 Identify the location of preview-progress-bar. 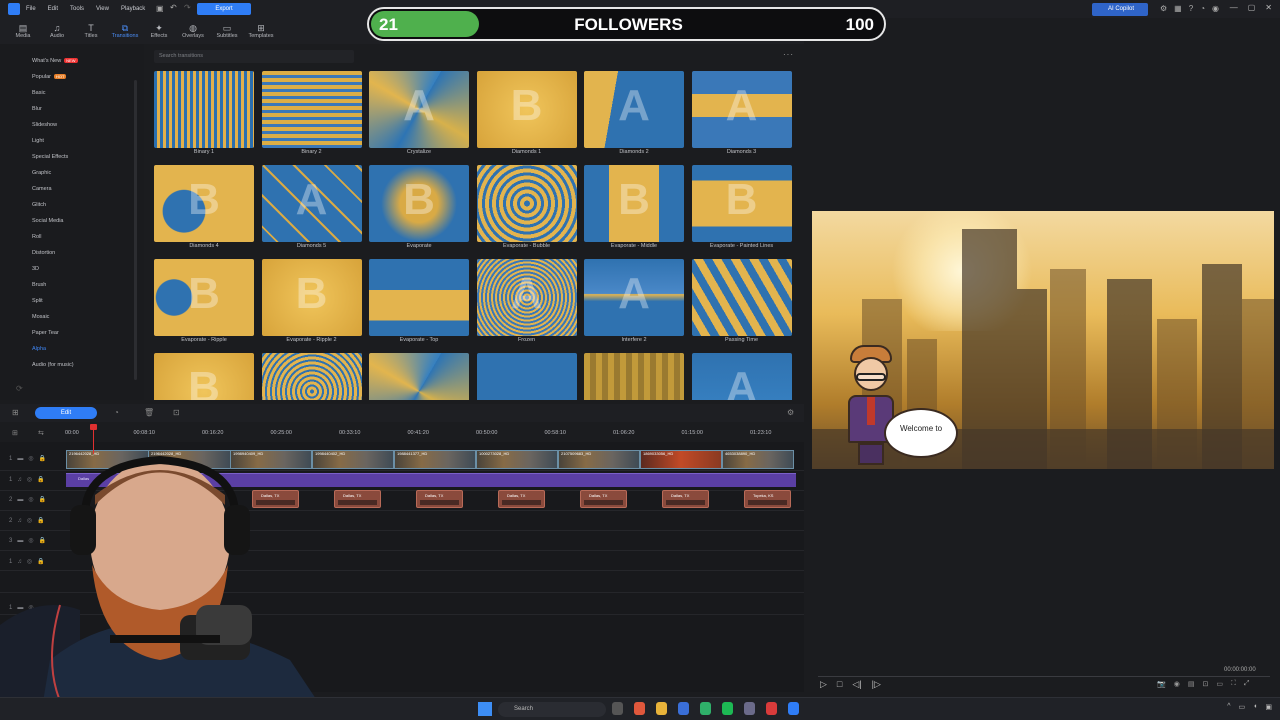
(1044, 676).